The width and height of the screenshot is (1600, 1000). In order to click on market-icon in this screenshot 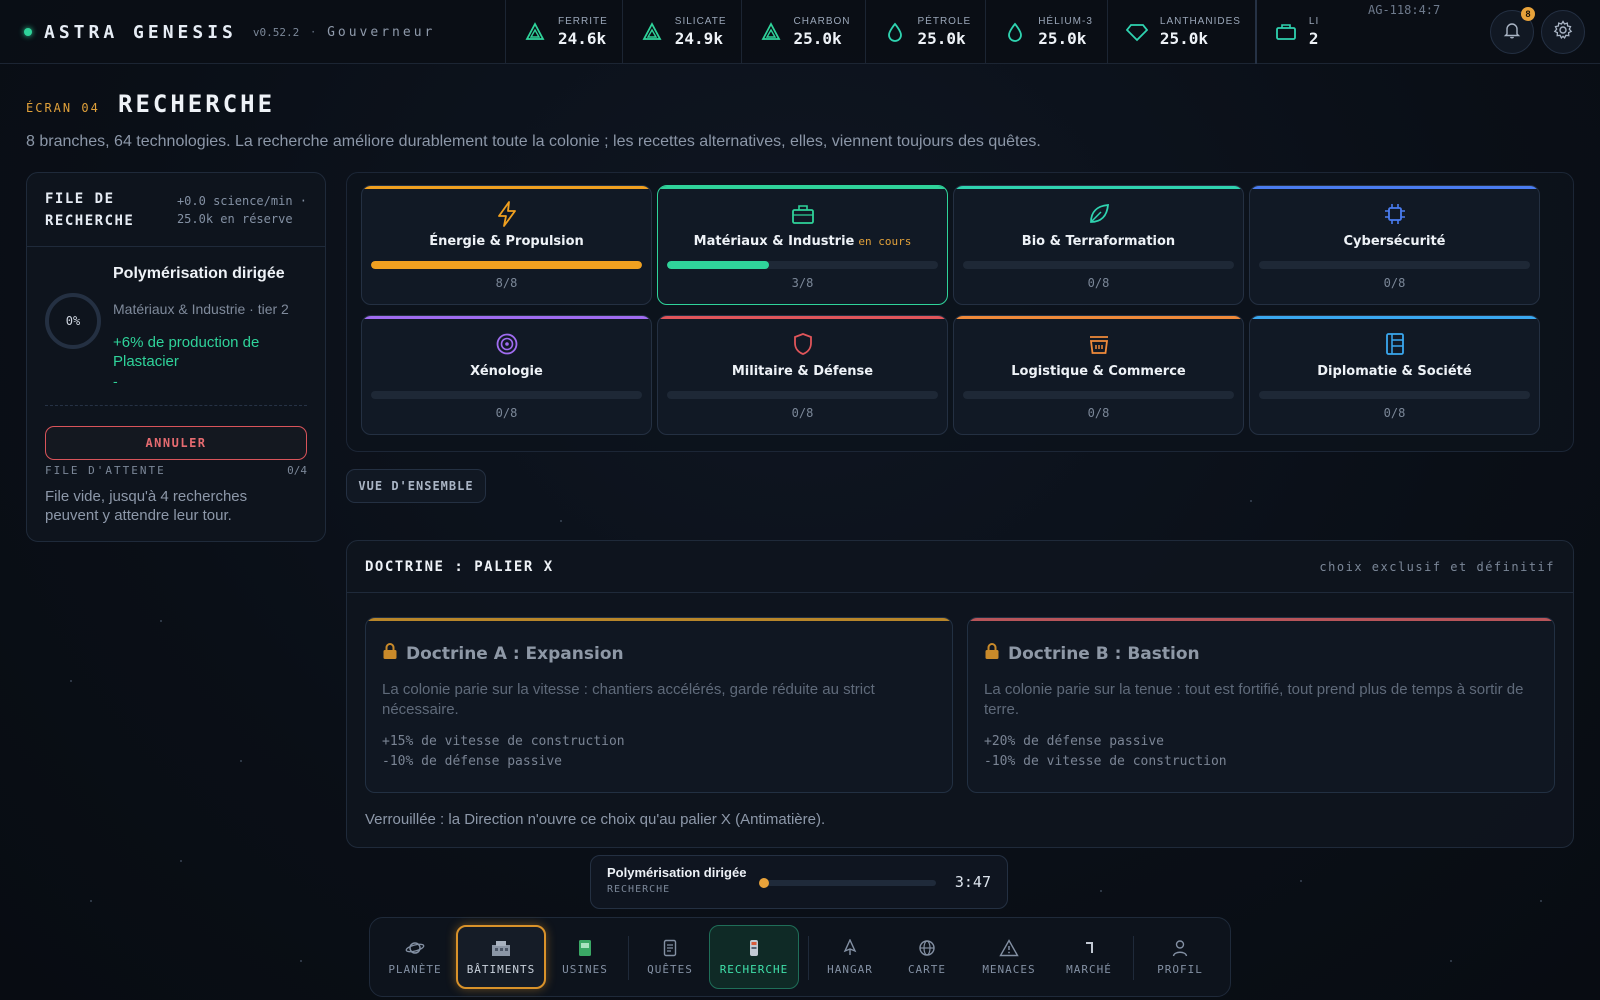, I will do `click(1089, 948)`.